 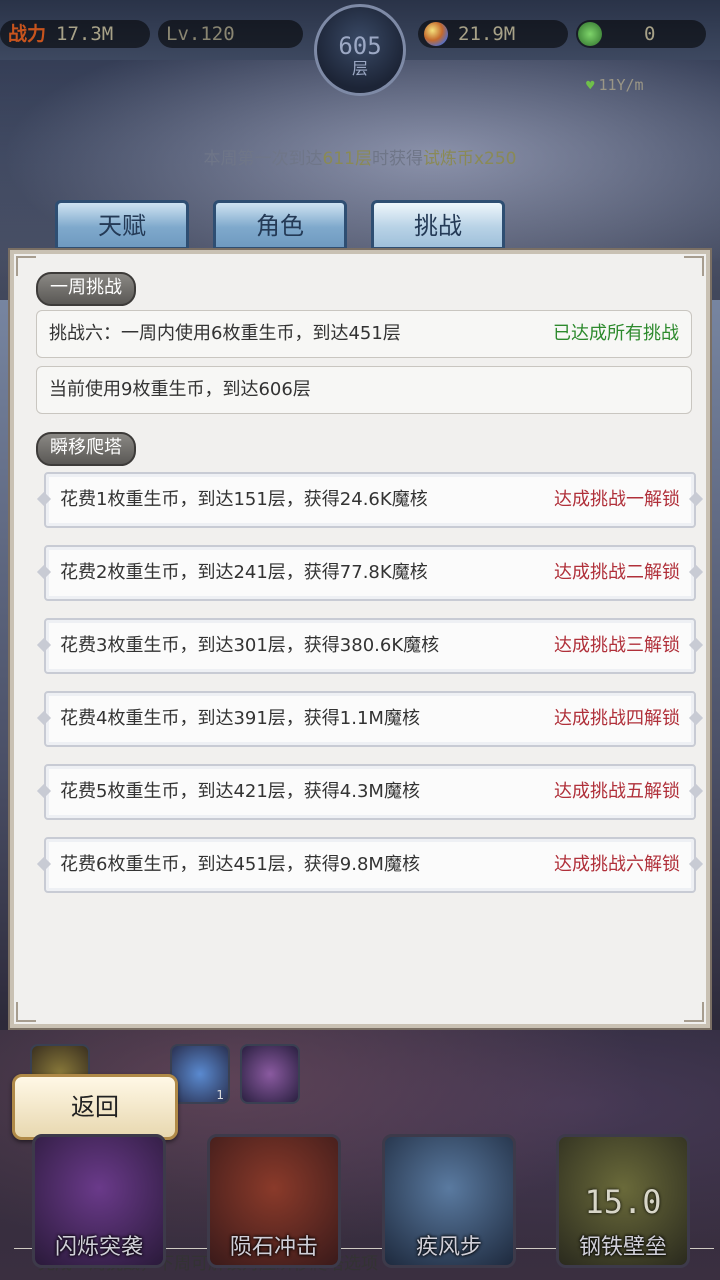 What do you see at coordinates (273, 1247) in the screenshot?
I see `skill-name: 陨石冲击` at bounding box center [273, 1247].